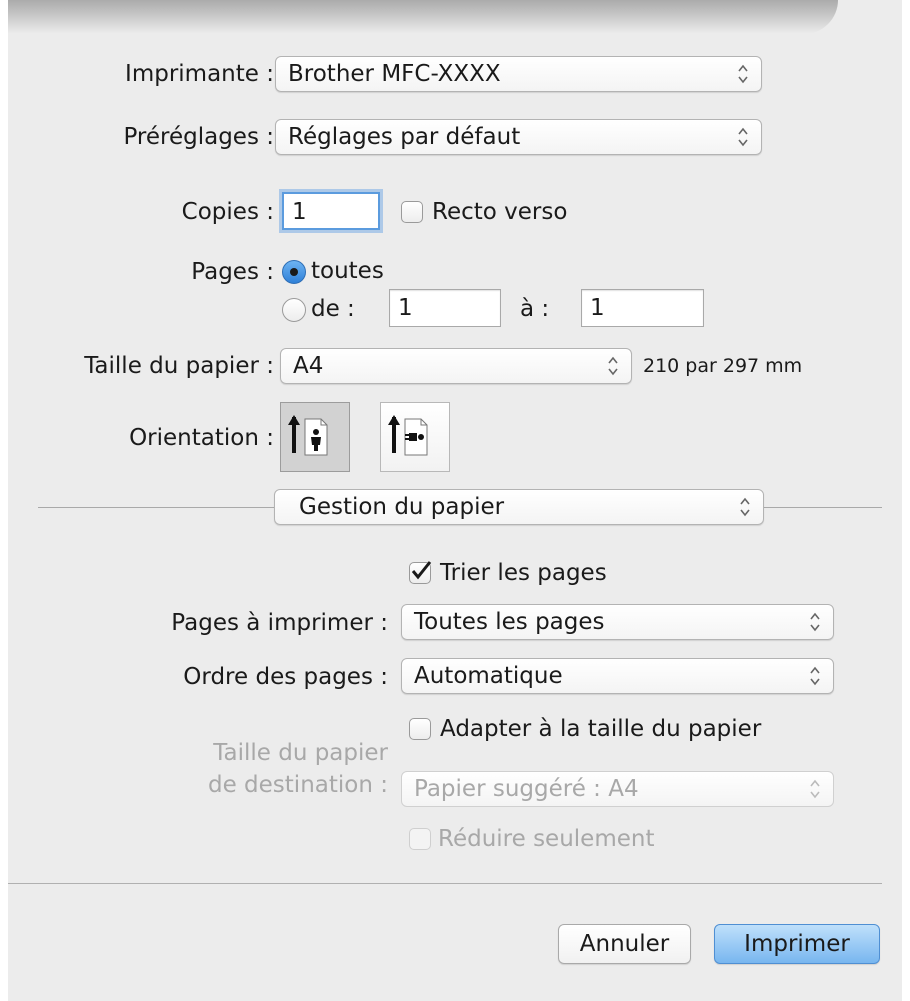  I want to click on checkmark-icon, so click(421, 570).